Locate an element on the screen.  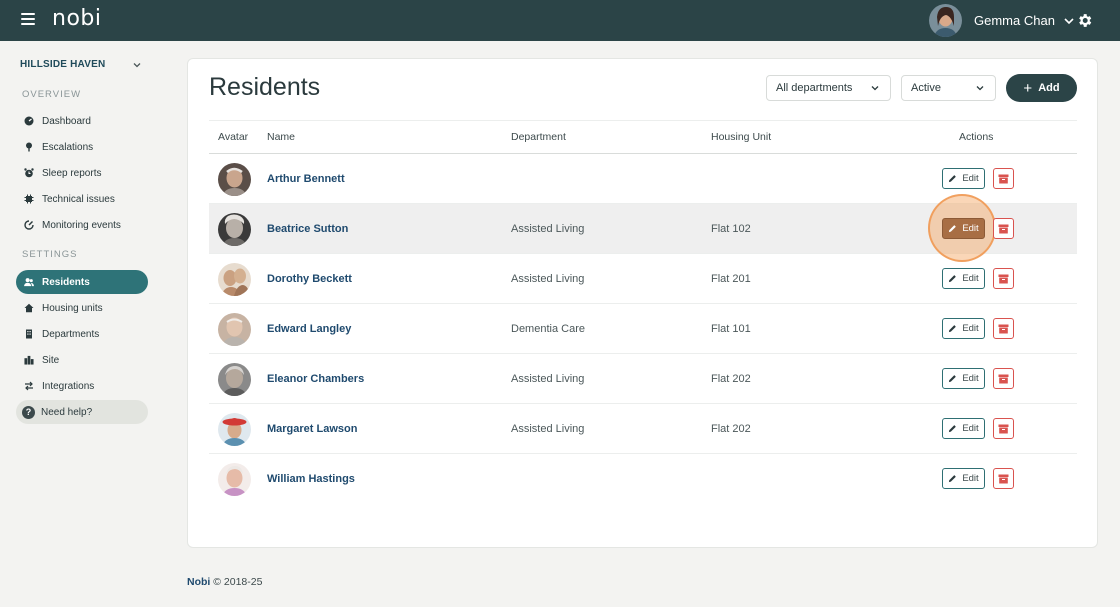
sidebar-item-label: Sleep reports is located at coordinates (72, 173).